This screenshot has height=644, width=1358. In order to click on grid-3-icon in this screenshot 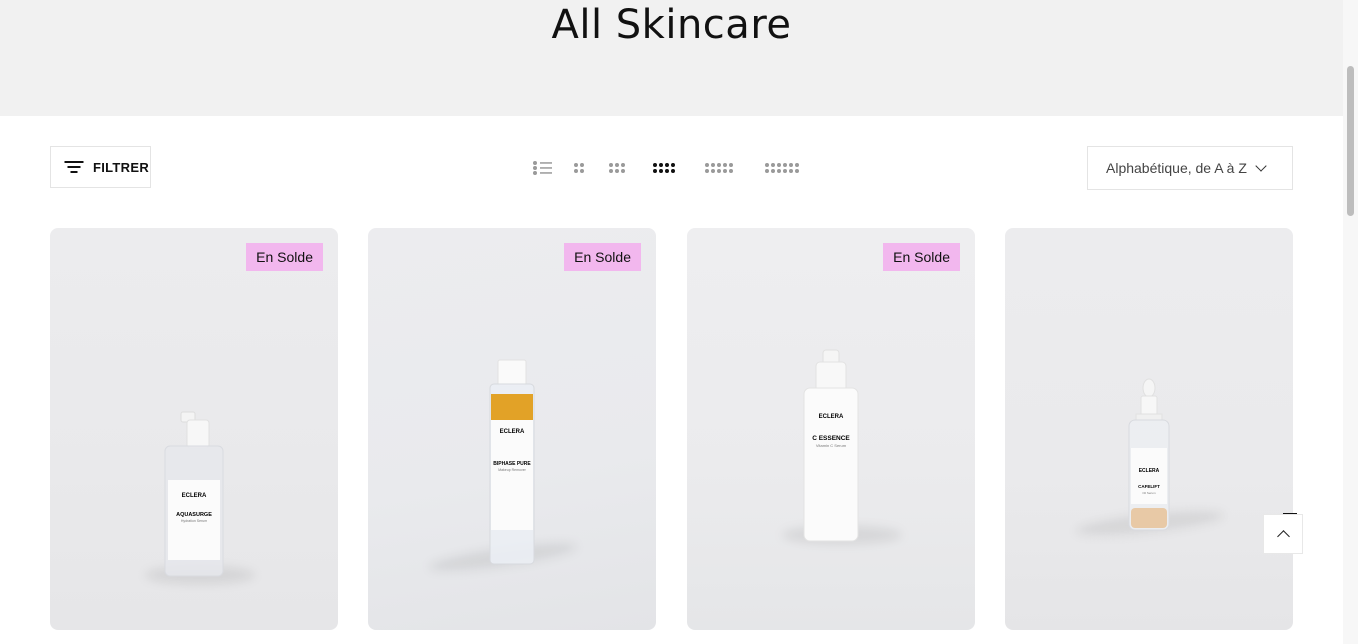, I will do `click(617, 168)`.